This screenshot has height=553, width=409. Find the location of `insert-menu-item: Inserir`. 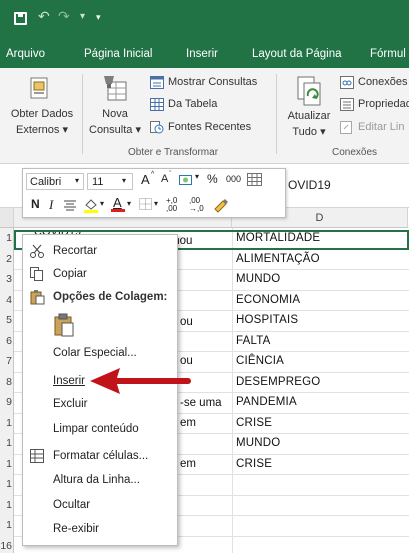

insert-menu-item: Inserir is located at coordinates (69, 381).